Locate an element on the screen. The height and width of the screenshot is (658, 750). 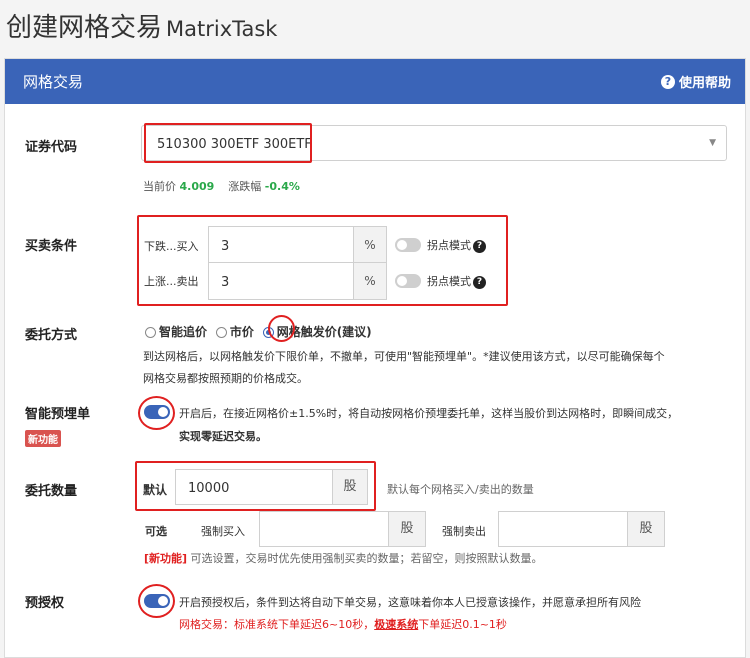
fast-system-link: 极速系统 is located at coordinates (396, 624).